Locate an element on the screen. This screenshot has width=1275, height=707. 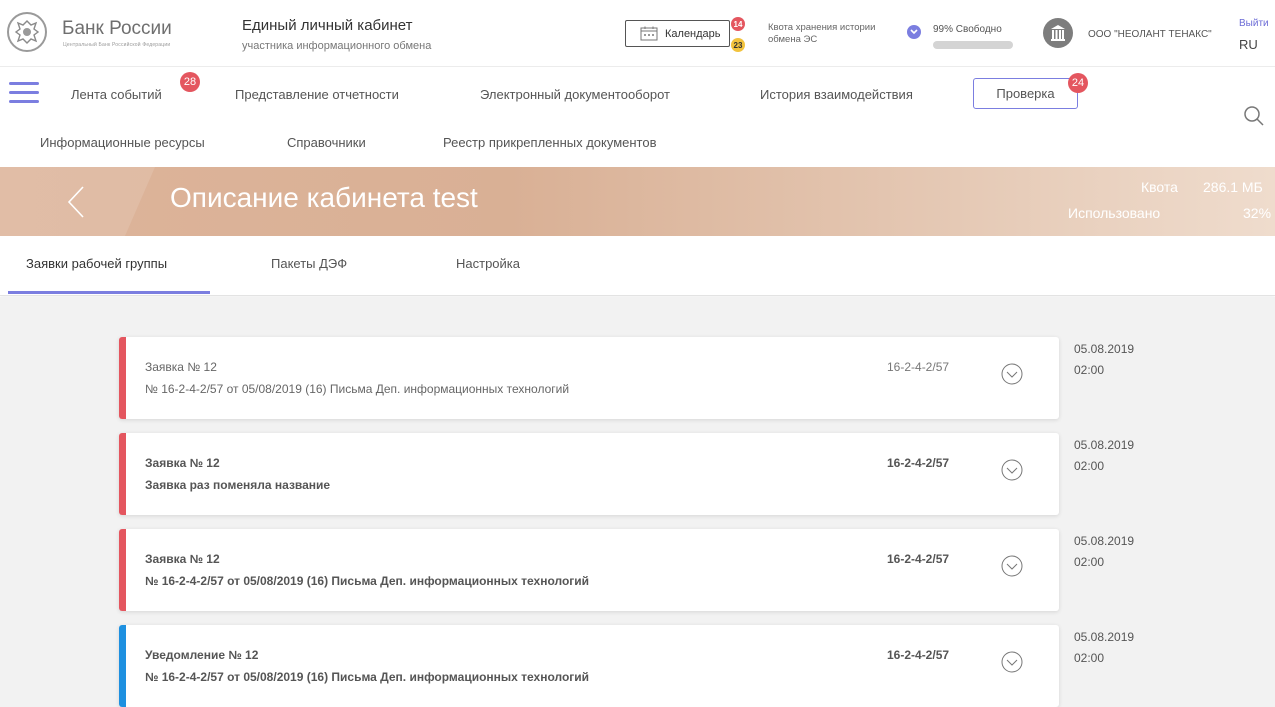
tab-settings: Настройка is located at coordinates (488, 263).